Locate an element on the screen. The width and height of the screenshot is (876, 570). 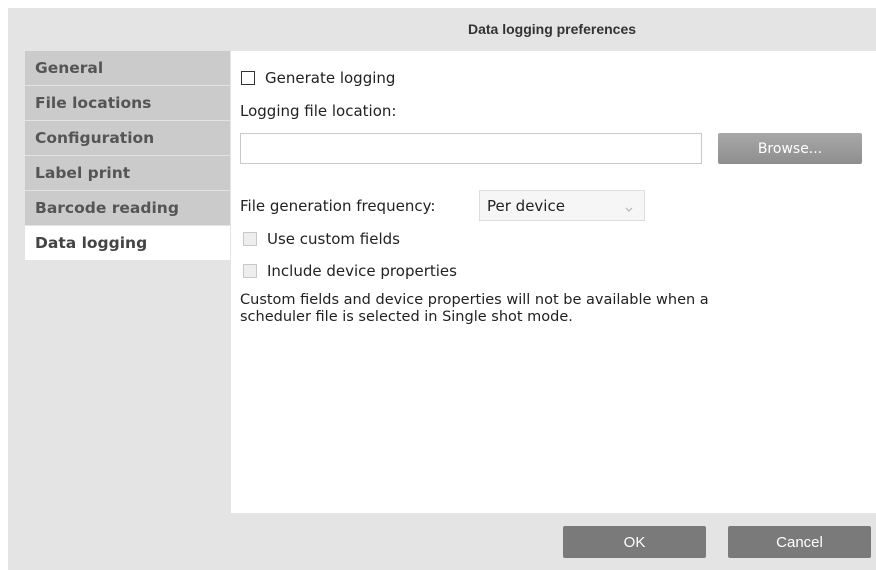
generate-logging-row: Generate logging is located at coordinates (318, 78).